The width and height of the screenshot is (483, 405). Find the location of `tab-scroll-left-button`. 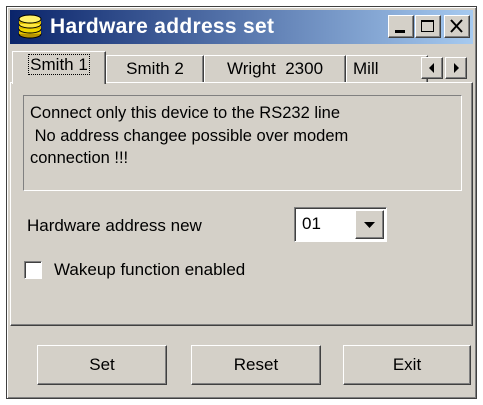

tab-scroll-left-button is located at coordinates (432, 68).